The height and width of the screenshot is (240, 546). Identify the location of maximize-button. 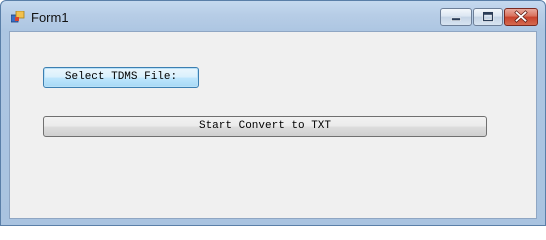
(488, 17).